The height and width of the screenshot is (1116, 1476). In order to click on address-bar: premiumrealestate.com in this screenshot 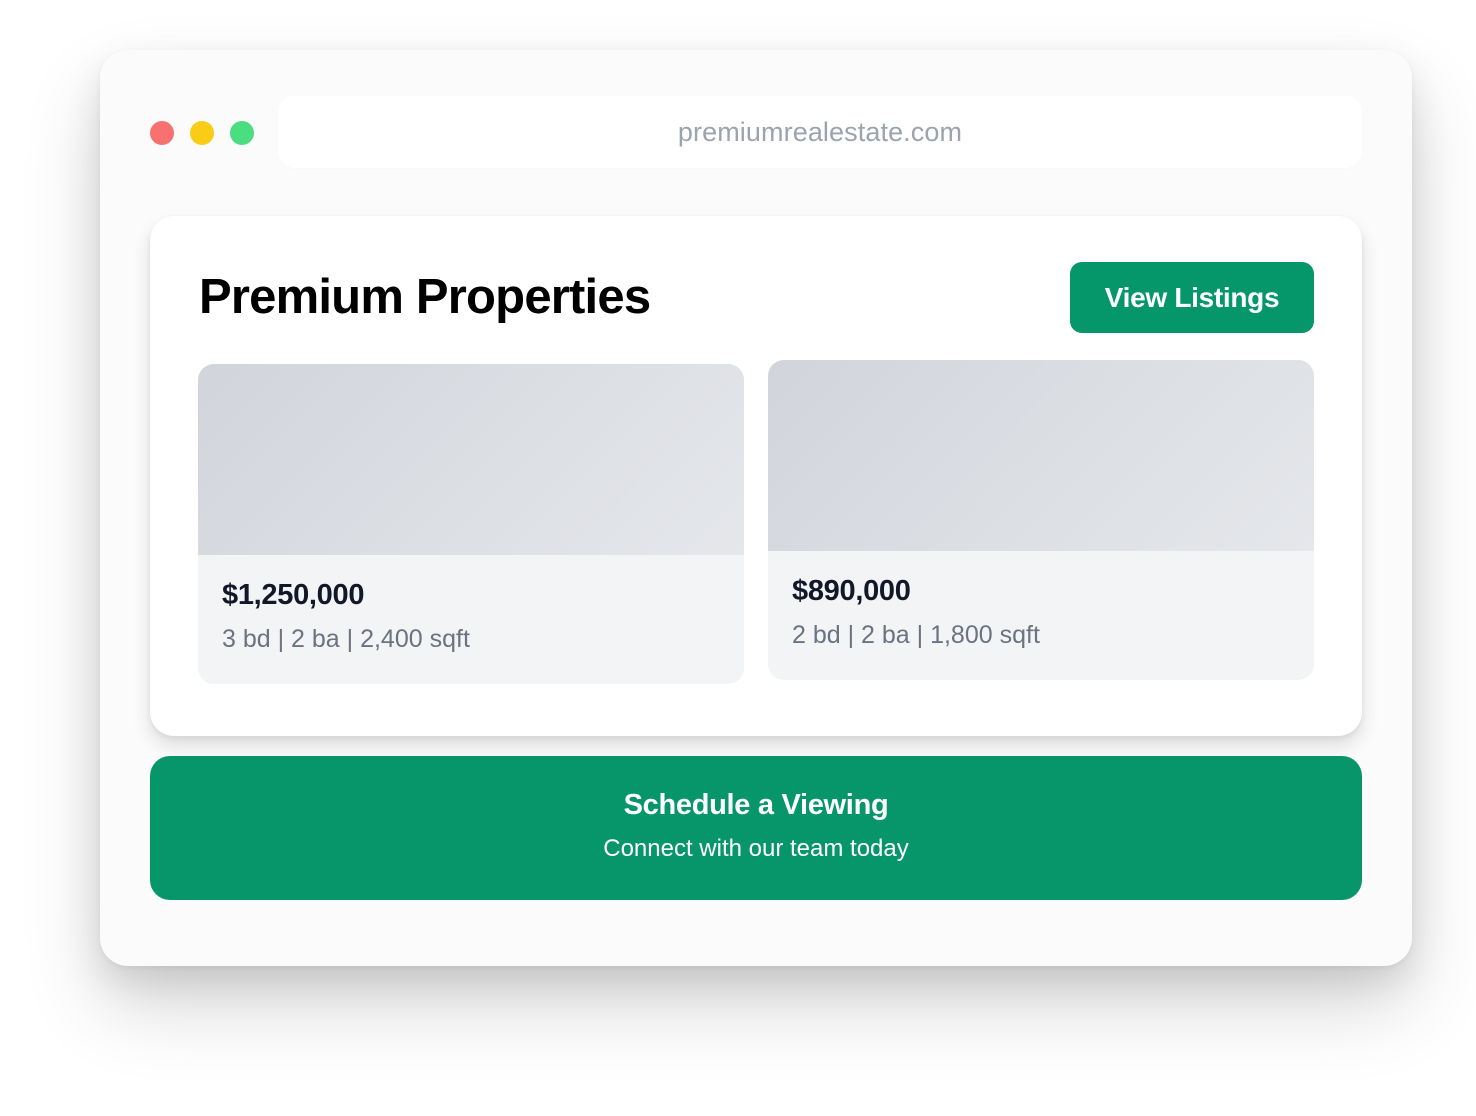, I will do `click(820, 132)`.